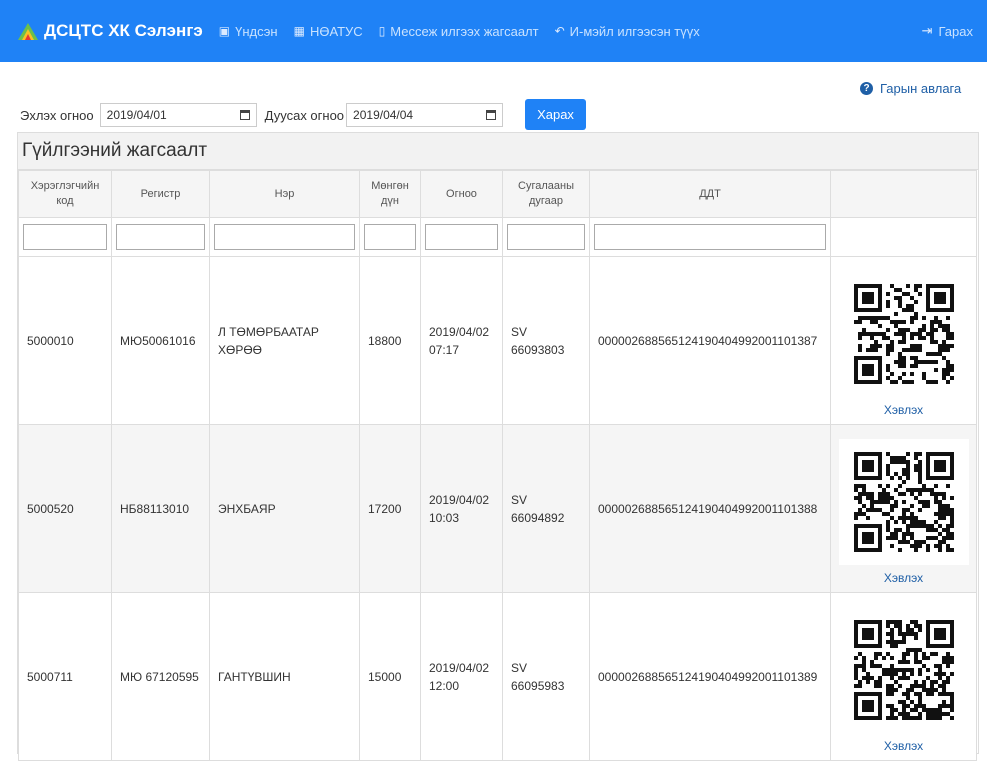 The width and height of the screenshot is (987, 761). What do you see at coordinates (382, 31) in the screenshot?
I see `mobile-icon: ▯` at bounding box center [382, 31].